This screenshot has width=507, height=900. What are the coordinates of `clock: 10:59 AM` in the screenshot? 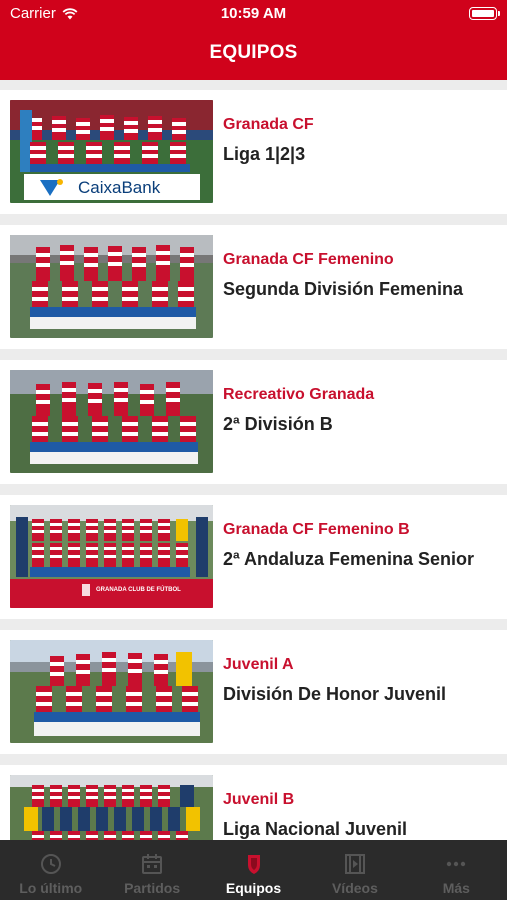 It's located at (253, 13).